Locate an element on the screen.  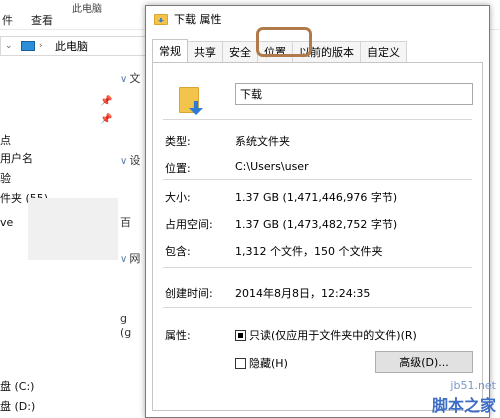
nav-item: 用户名 is located at coordinates (16, 158).